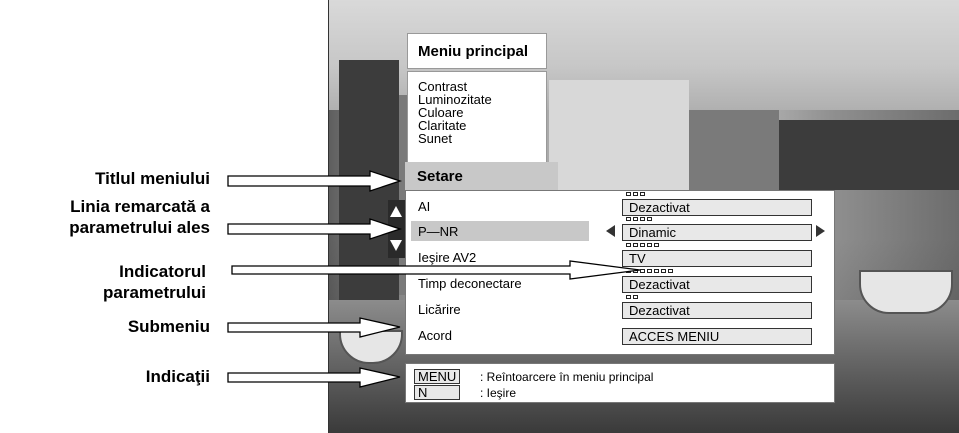 Image resolution: width=959 pixels, height=433 pixels. Describe the element at coordinates (620, 336) in the screenshot. I see `submenu-row-acord: Acord ACCES MENIU` at that location.